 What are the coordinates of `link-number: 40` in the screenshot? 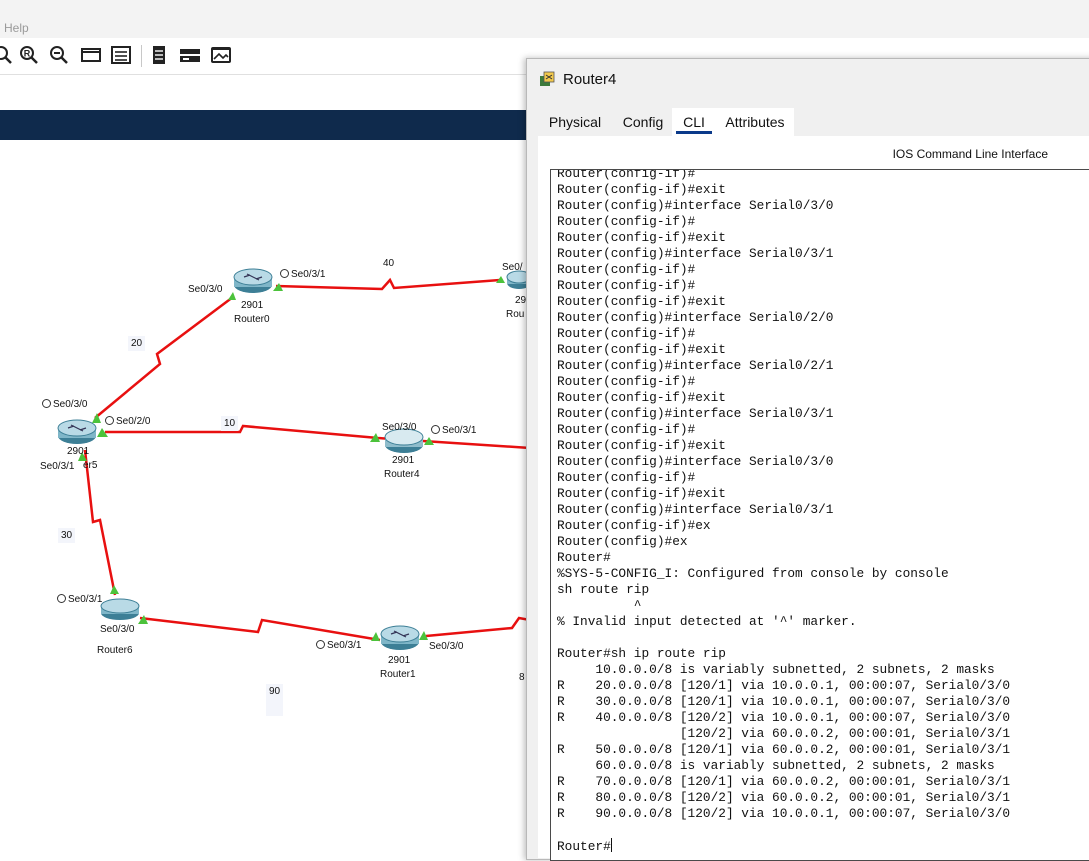 It's located at (389, 263).